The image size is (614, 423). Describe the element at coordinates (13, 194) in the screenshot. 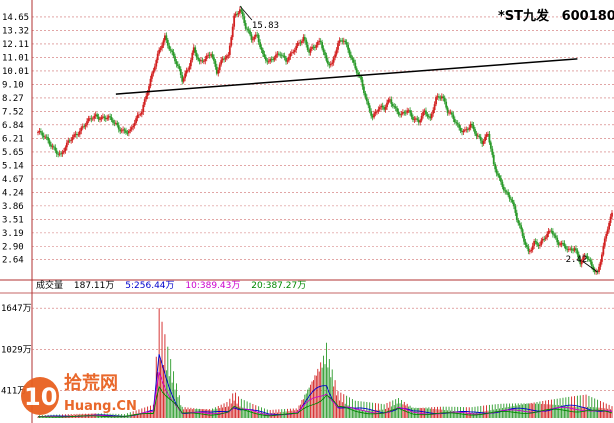

I see `price-y-tick: 4.24` at that location.